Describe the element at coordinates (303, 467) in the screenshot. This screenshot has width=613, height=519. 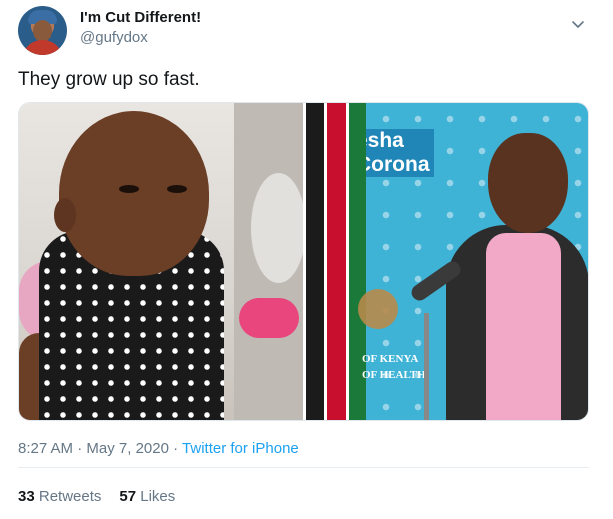
I see `divider` at that location.